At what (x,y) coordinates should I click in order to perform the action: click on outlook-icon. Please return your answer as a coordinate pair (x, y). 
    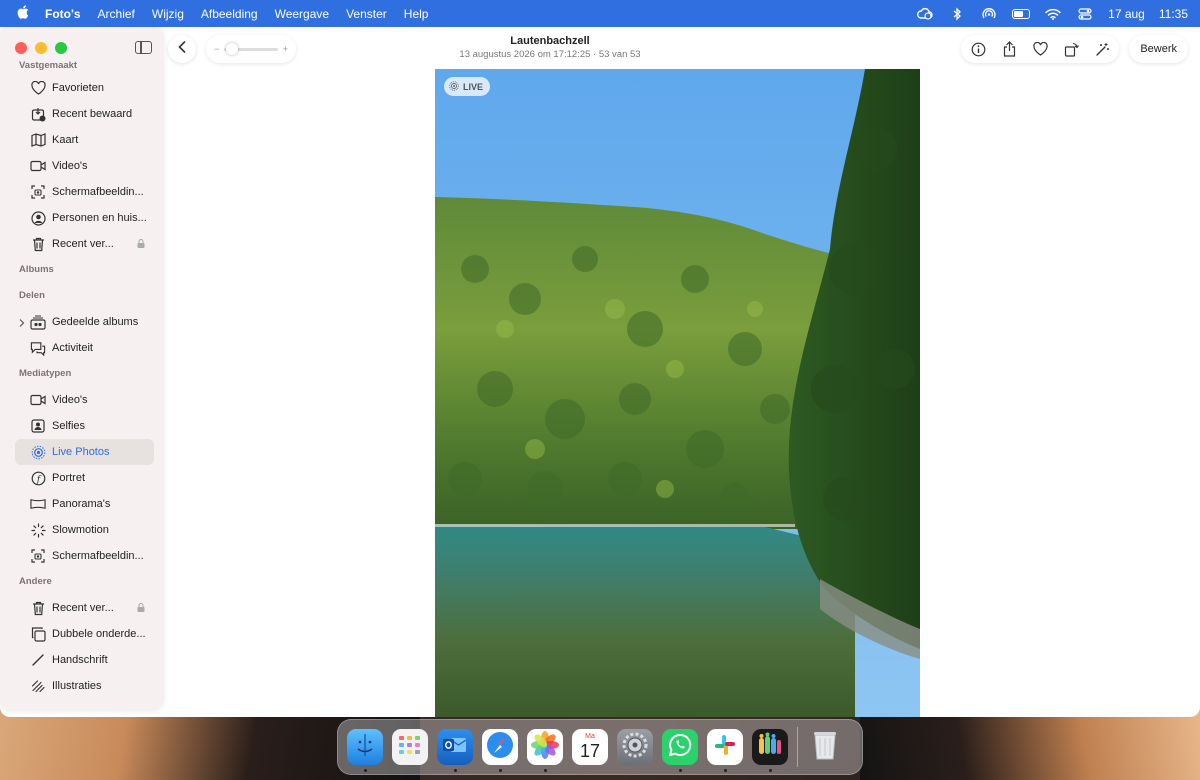
    Looking at the image, I should click on (455, 747).